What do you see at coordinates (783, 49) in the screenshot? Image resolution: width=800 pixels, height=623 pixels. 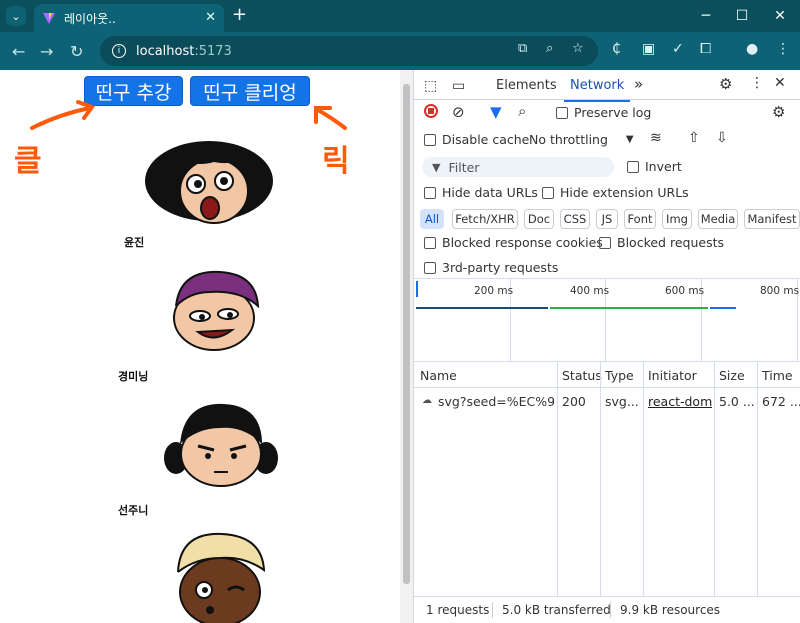 I see `menu-kebab-icon: ⋮` at bounding box center [783, 49].